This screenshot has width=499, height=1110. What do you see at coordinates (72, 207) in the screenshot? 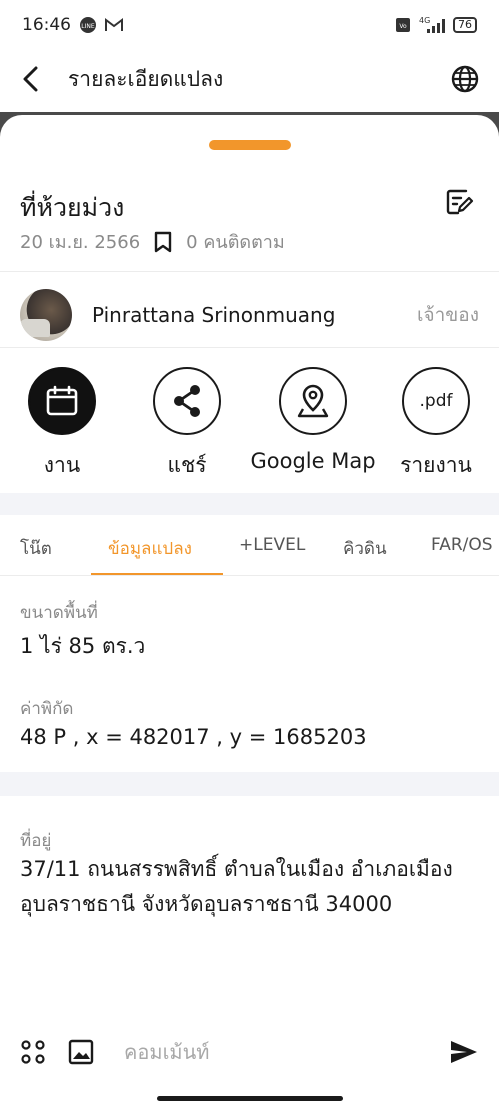
I see `plot-title: ที่ห้วยม่วง` at bounding box center [72, 207].